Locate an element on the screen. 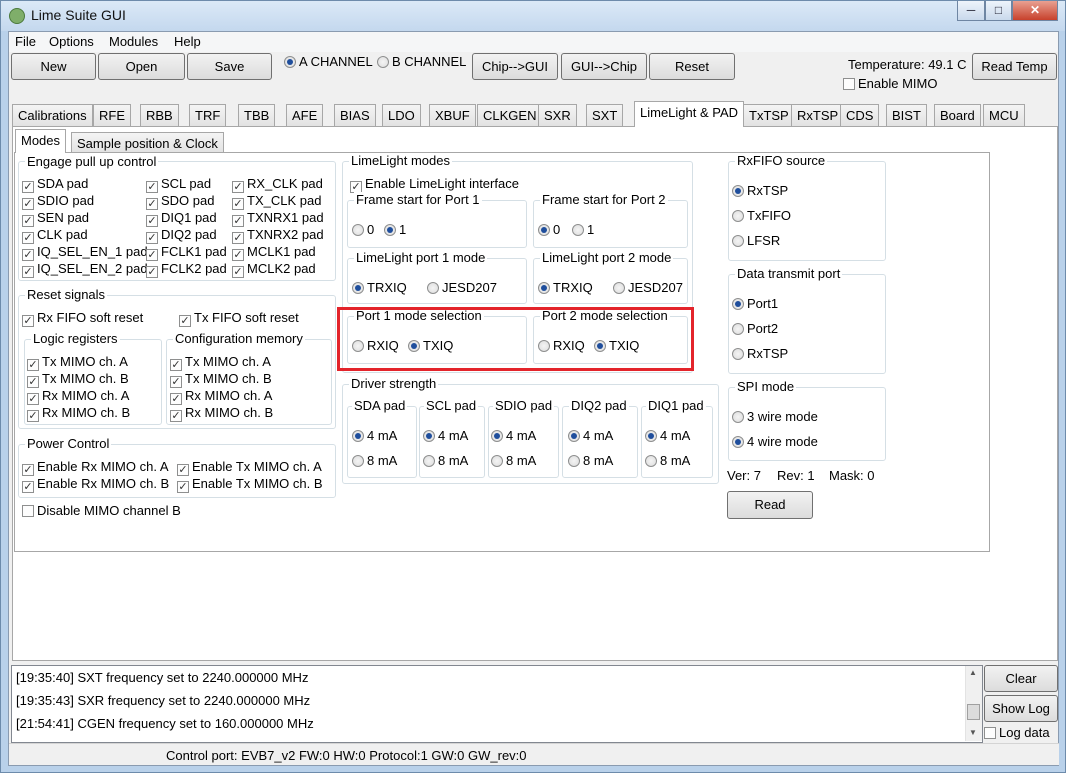 The height and width of the screenshot is (773, 1066). iq-sel-en-2-checkbox: ✓ IQ_SEL_EN_2 pad is located at coordinates (85, 269).